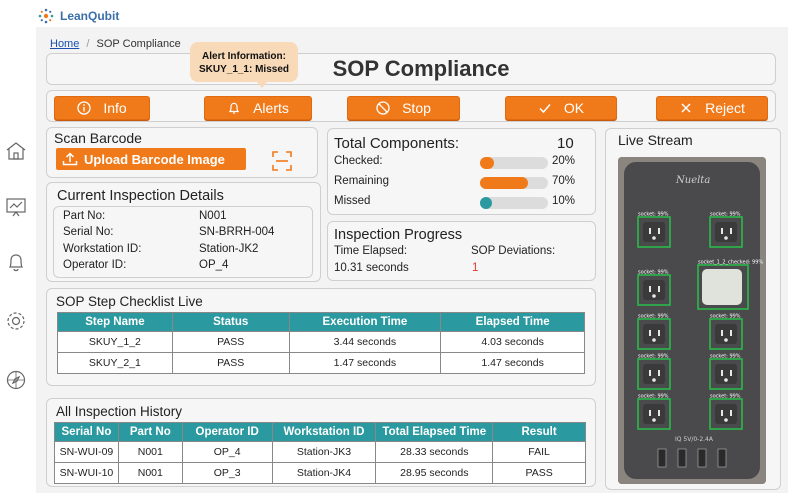 Image resolution: width=800 pixels, height=500 pixels. Describe the element at coordinates (324, 432) in the screenshot. I see `history-header-cell: Workstation ID` at that location.